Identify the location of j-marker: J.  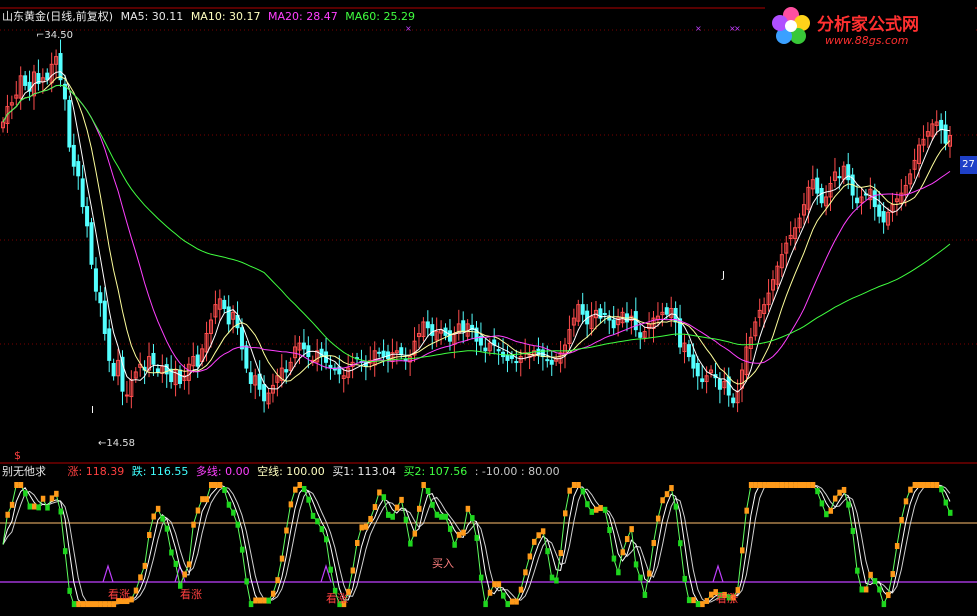
(723, 275).